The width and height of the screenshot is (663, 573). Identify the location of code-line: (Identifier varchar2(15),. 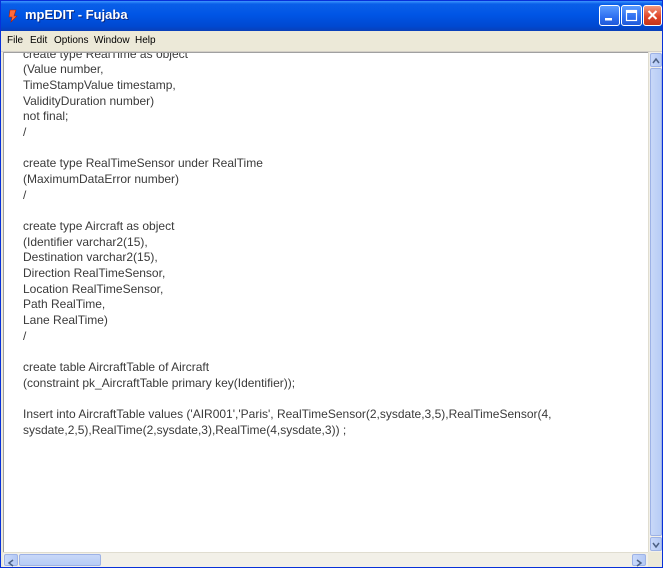
(85, 242).